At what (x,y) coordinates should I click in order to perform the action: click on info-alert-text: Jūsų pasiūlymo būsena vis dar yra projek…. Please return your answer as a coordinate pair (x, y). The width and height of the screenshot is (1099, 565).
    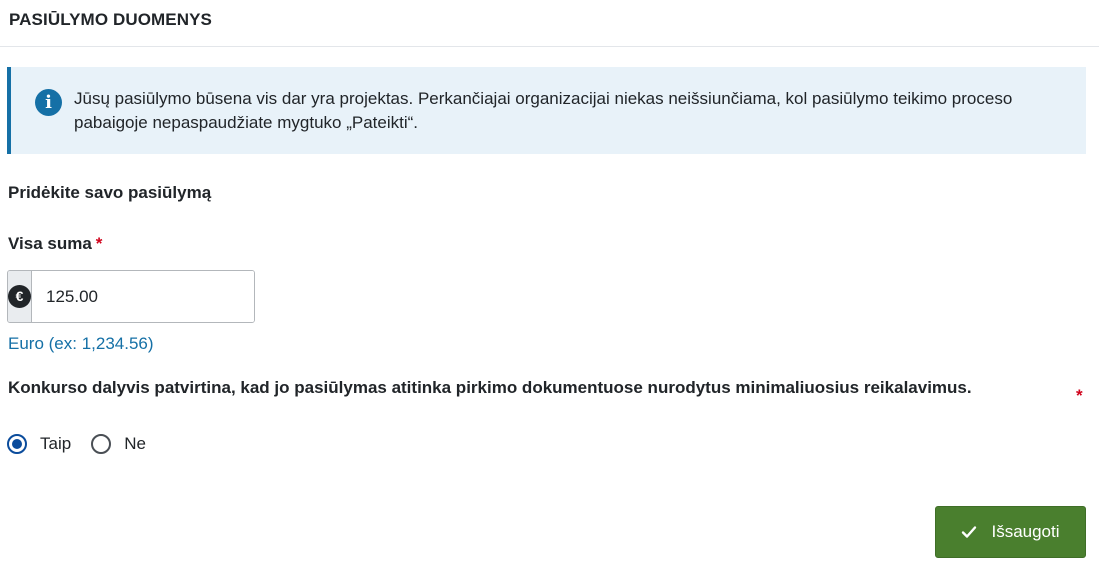
    Looking at the image, I should click on (543, 110).